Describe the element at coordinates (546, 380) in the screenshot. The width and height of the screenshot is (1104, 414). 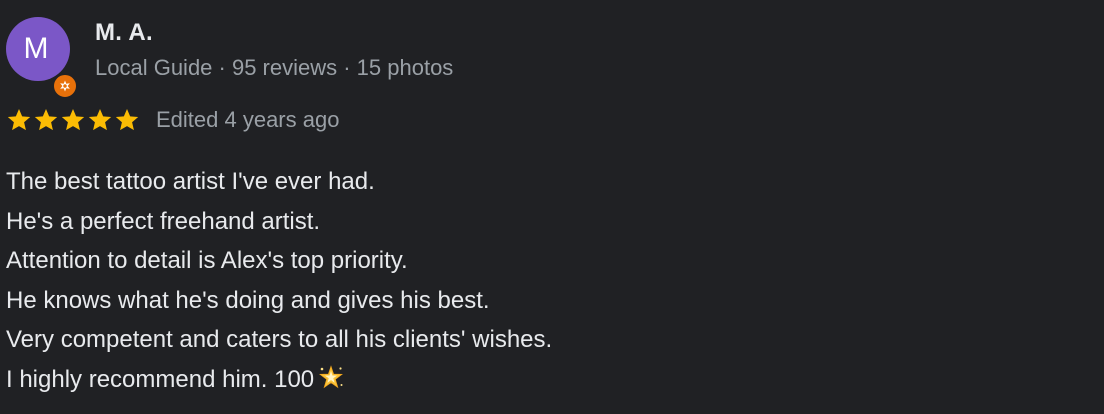
I see `review-line-last: I highly recommend him. 100` at that location.